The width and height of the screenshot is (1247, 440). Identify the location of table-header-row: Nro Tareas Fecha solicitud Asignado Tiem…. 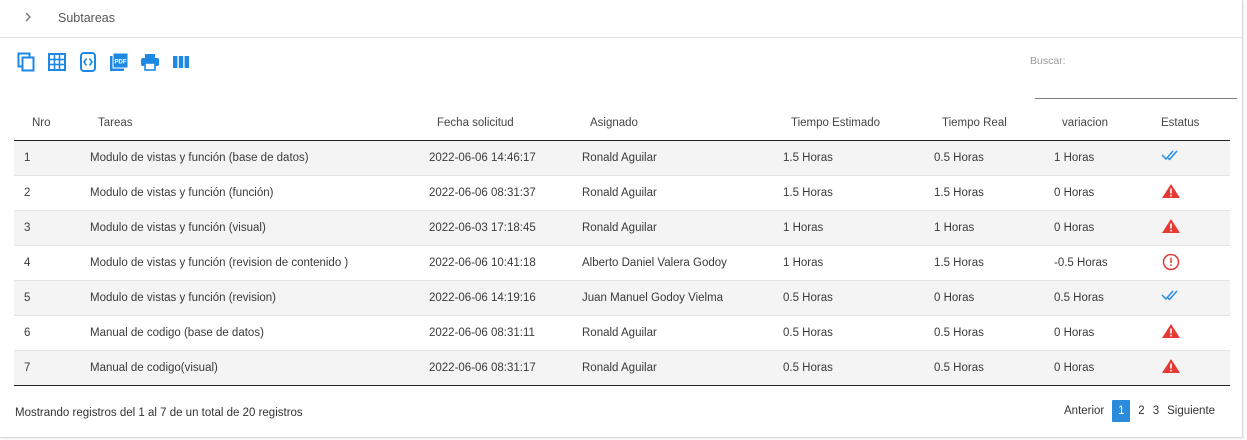
(622, 123).